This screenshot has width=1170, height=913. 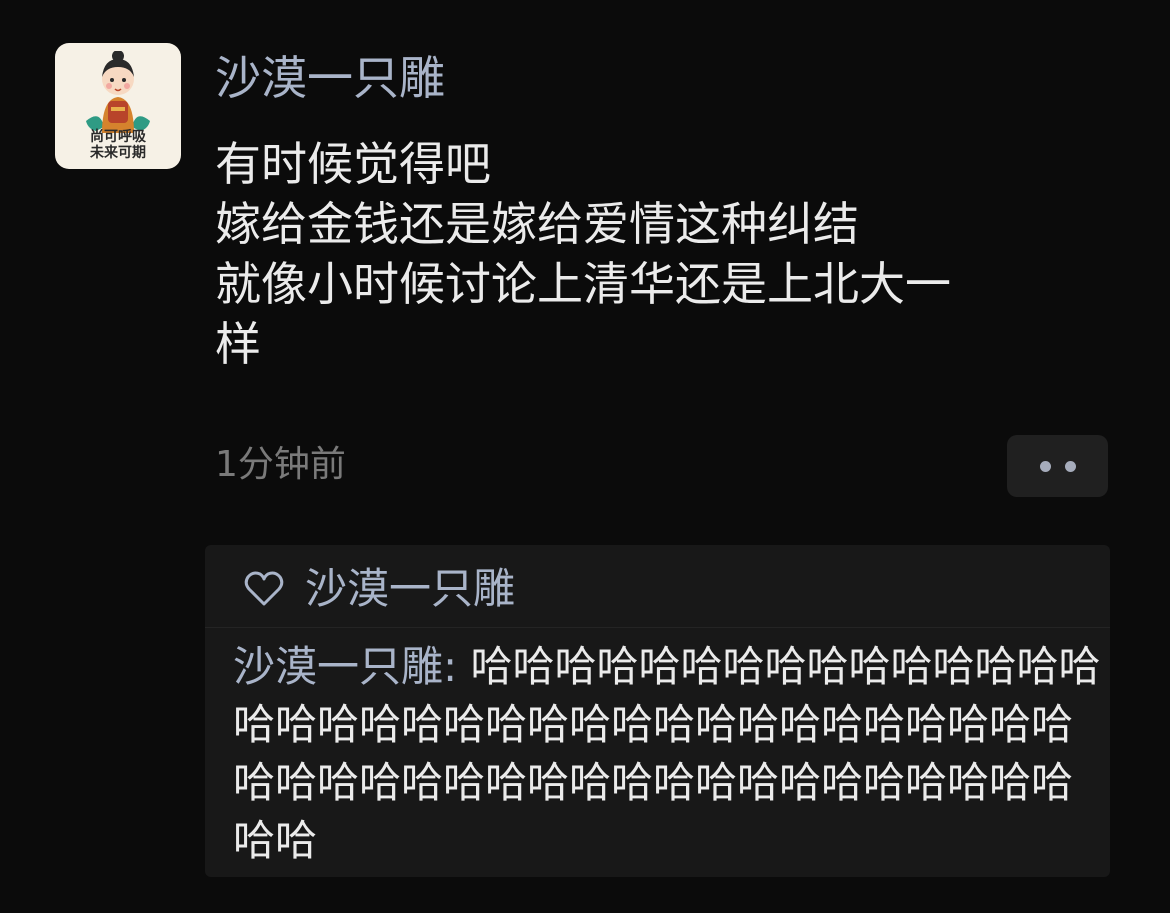 I want to click on post-timestamp: 1分钟前, so click(x=280, y=464).